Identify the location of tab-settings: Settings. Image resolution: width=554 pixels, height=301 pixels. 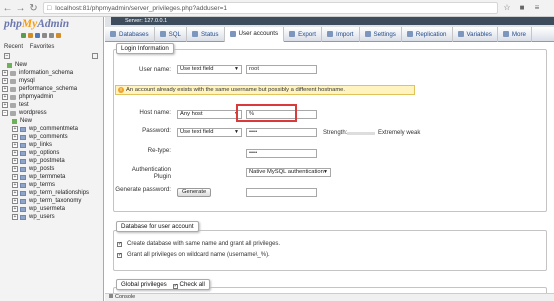
(381, 34).